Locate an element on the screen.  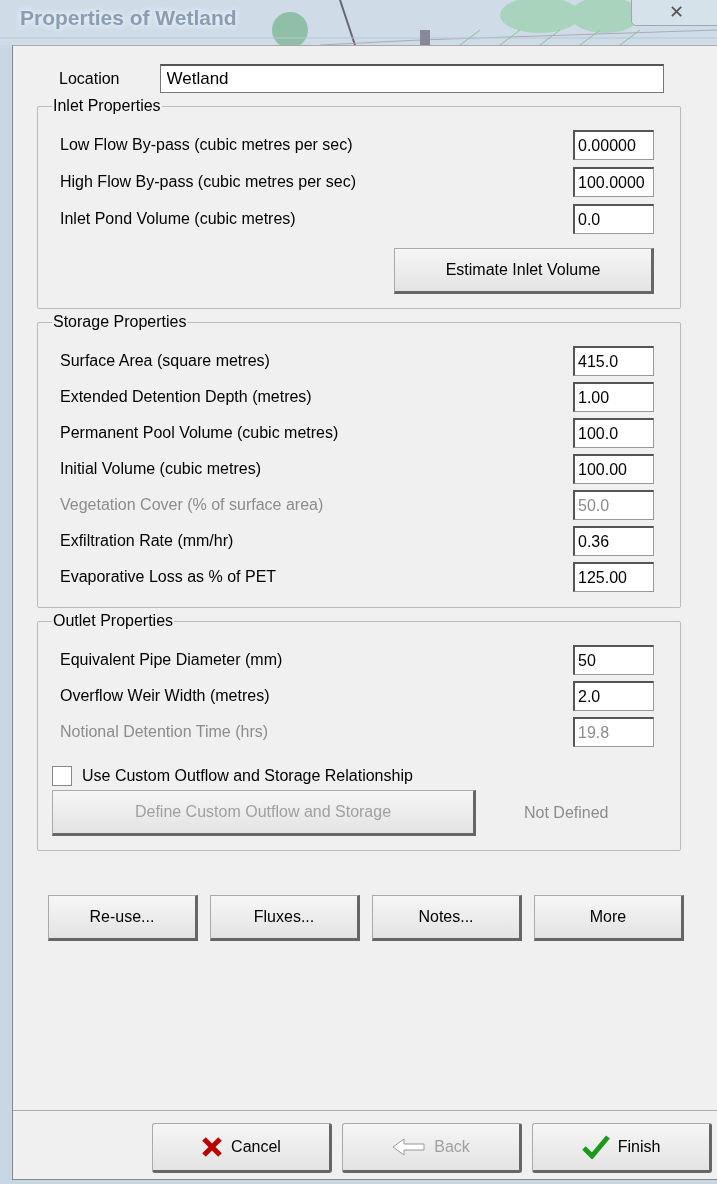
cancel-button: Cancel is located at coordinates (242, 1148).